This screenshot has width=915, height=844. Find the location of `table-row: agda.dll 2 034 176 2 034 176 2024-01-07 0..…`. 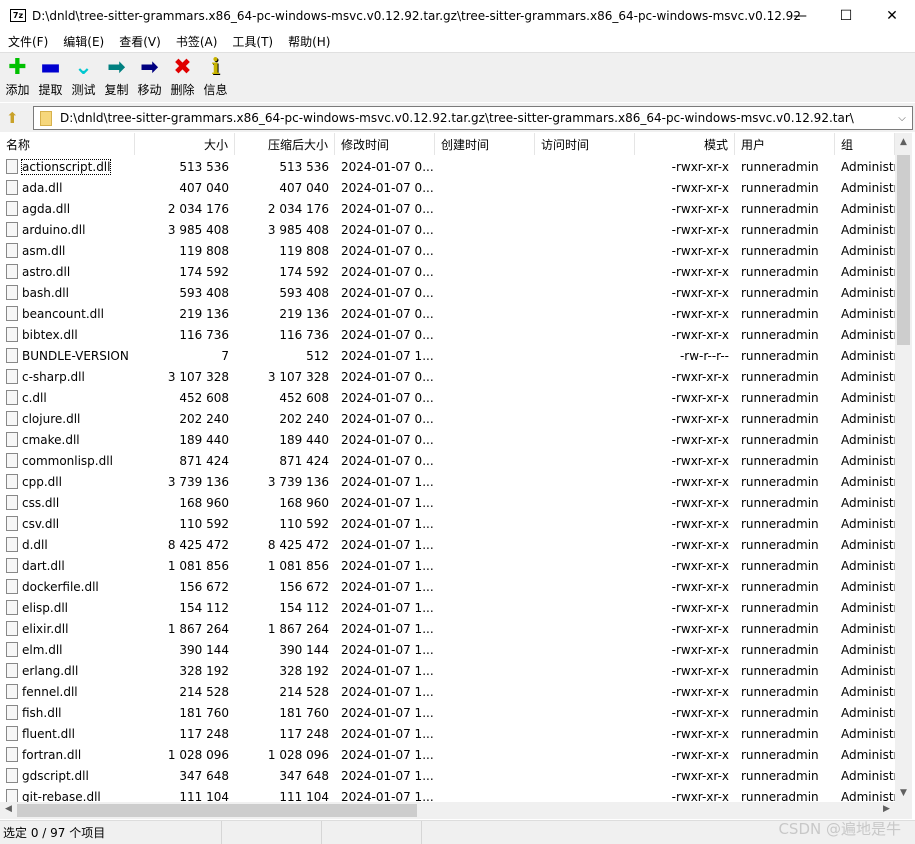

table-row: agda.dll 2 034 176 2 034 176 2024-01-07 0..… is located at coordinates (447, 208).